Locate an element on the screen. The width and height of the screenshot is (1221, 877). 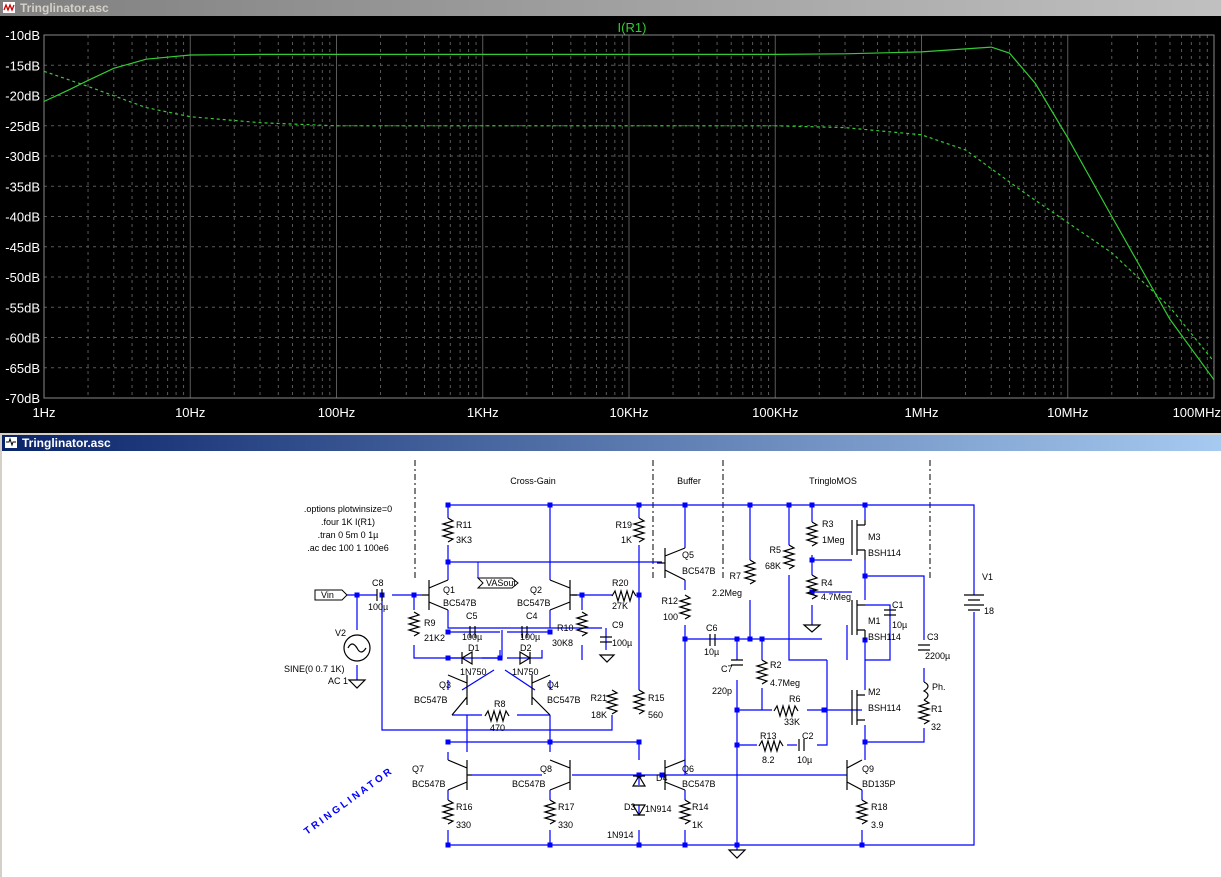
r10-value-label: 30K8 is located at coordinates (562, 643).